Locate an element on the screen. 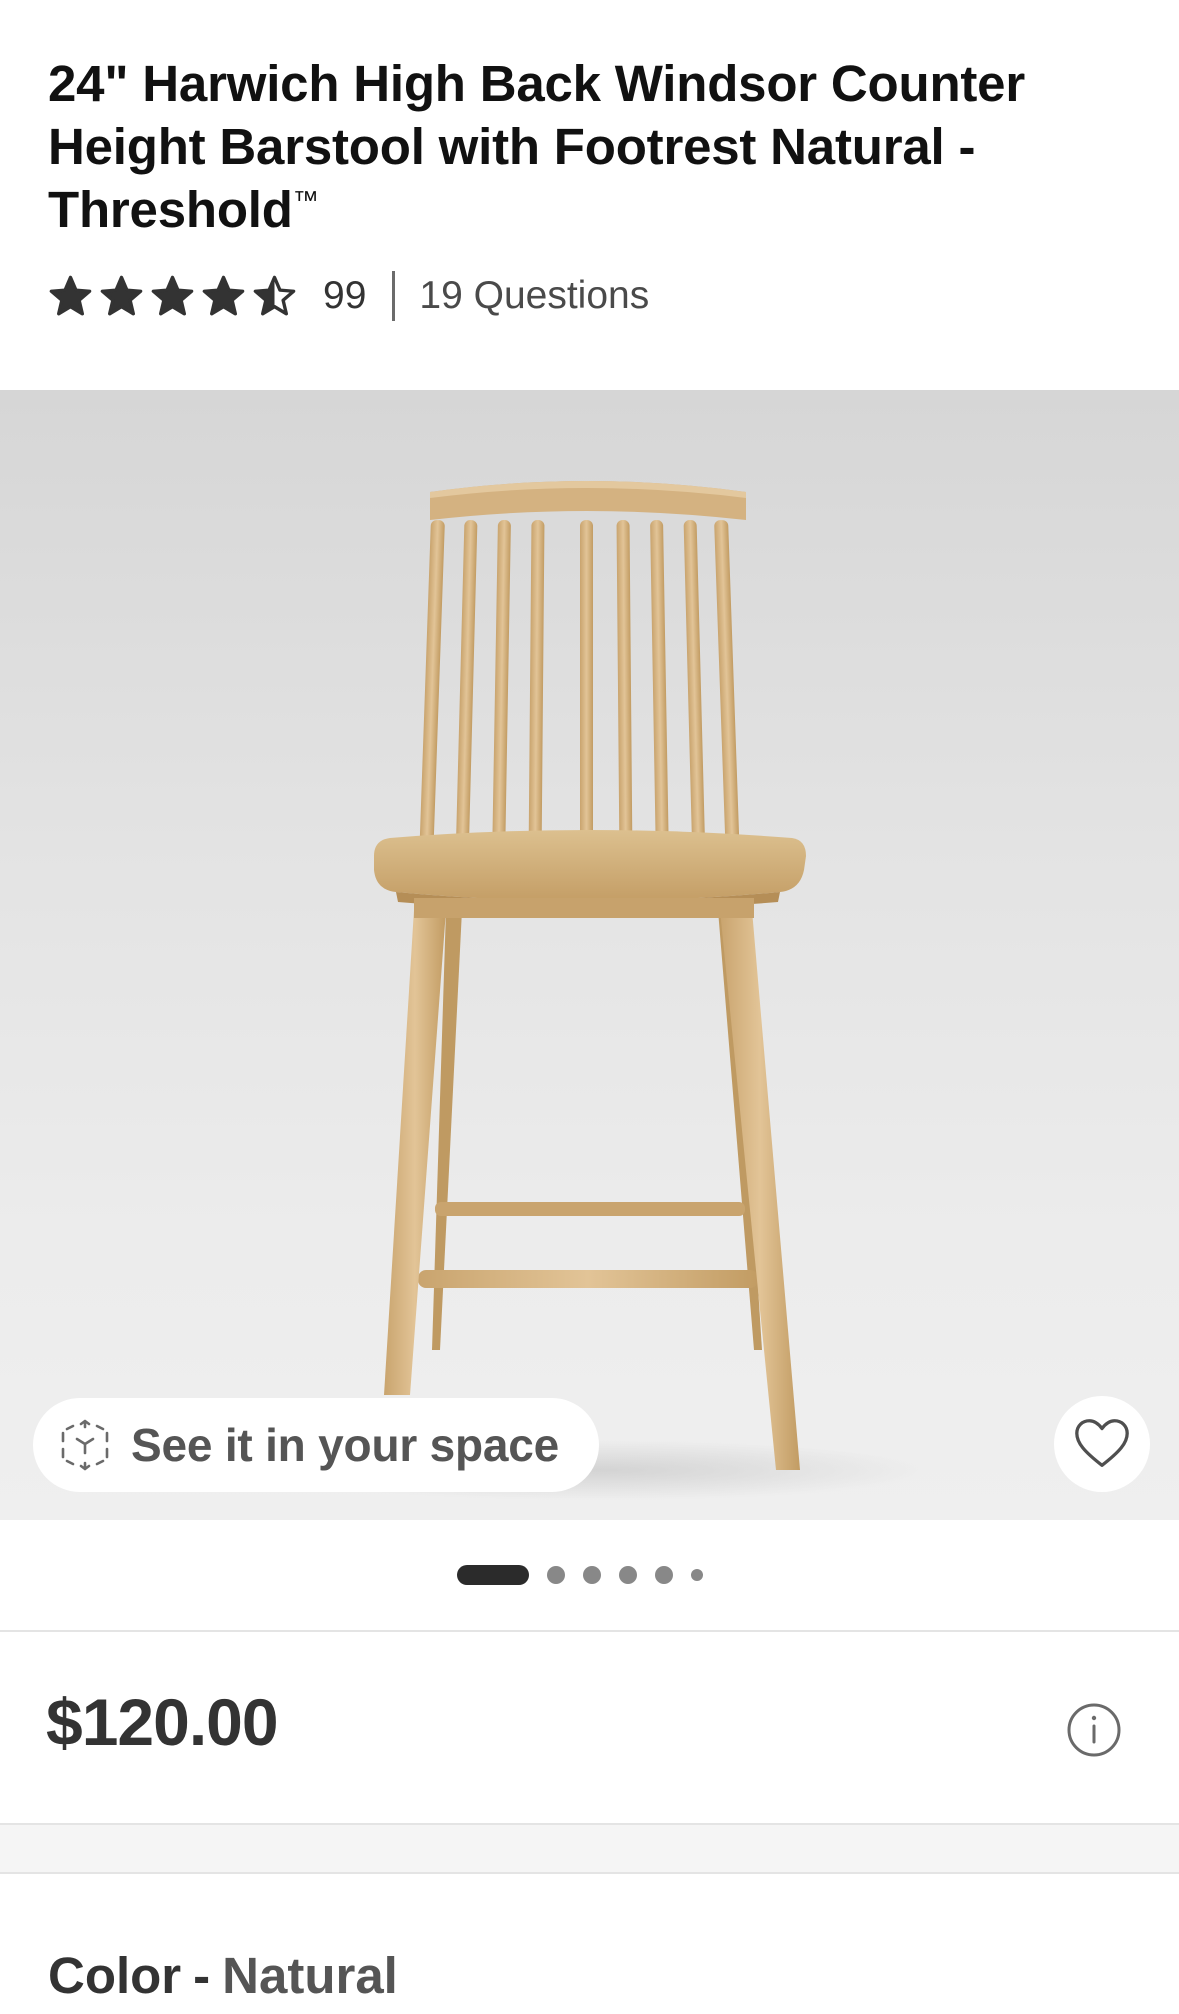 The height and width of the screenshot is (2014, 1179). see-it-in-your-space-label: See it in your space is located at coordinates (345, 1445).